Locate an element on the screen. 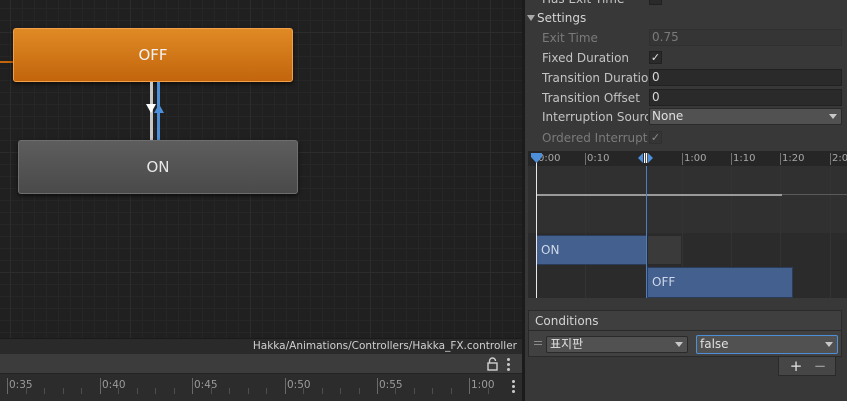 The height and width of the screenshot is (401, 847). preview-ruler-label: 1:00 is located at coordinates (695, 158).